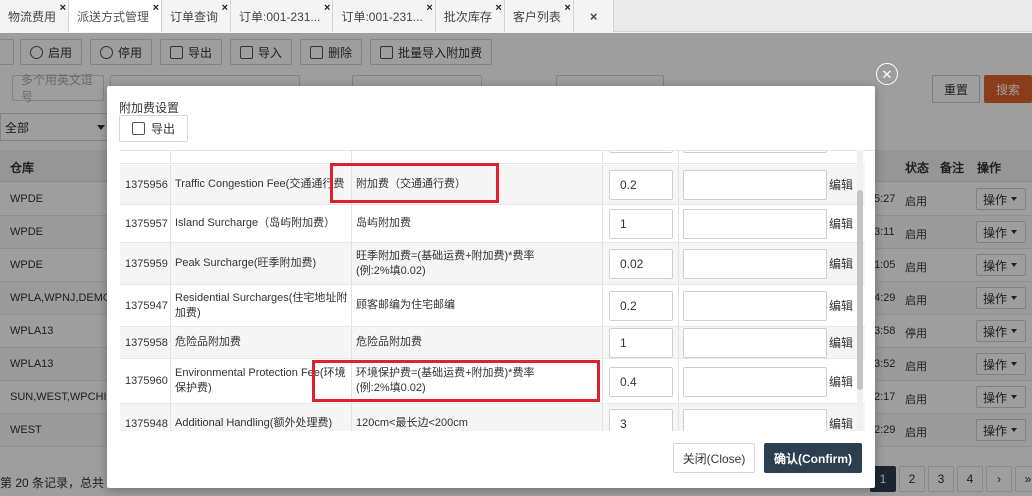 The width and height of the screenshot is (1032, 496). What do you see at coordinates (456, 381) in the screenshot?
I see `highlight-box-environmental-fee` at bounding box center [456, 381].